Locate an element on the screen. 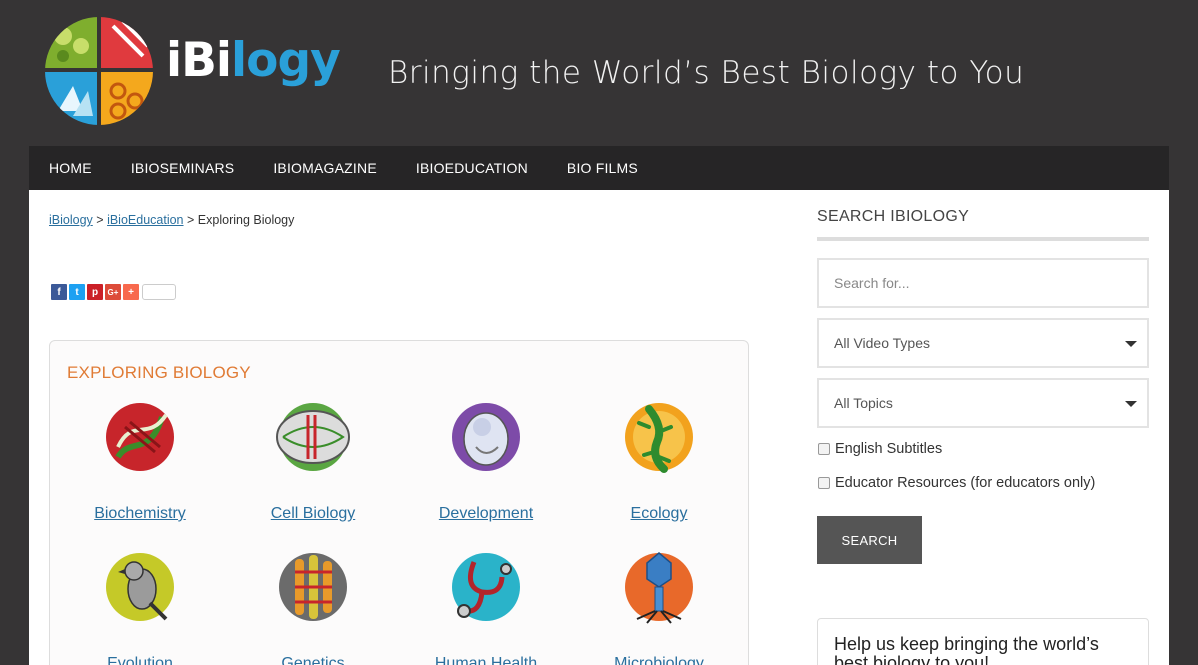 The height and width of the screenshot is (665, 1198). topic-evolution: Evolution is located at coordinates (140, 606).